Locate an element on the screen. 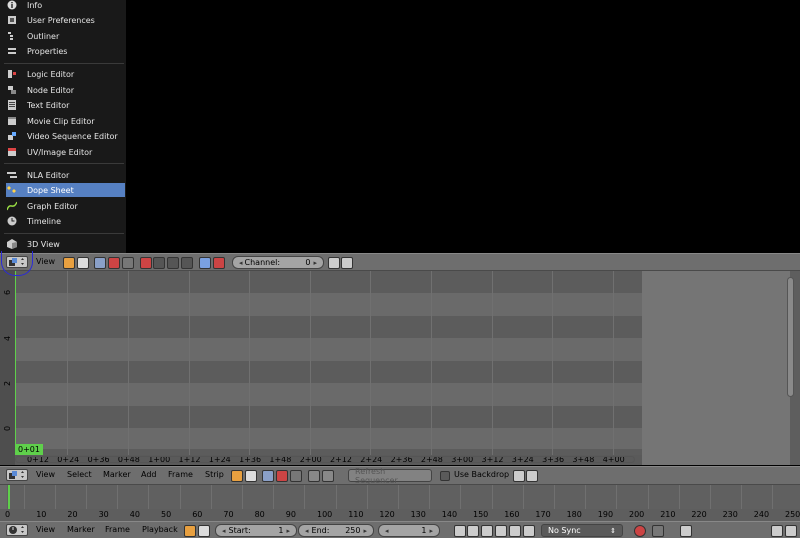 This screenshot has width=800, height=538. strip-menu: Strip is located at coordinates (214, 474).